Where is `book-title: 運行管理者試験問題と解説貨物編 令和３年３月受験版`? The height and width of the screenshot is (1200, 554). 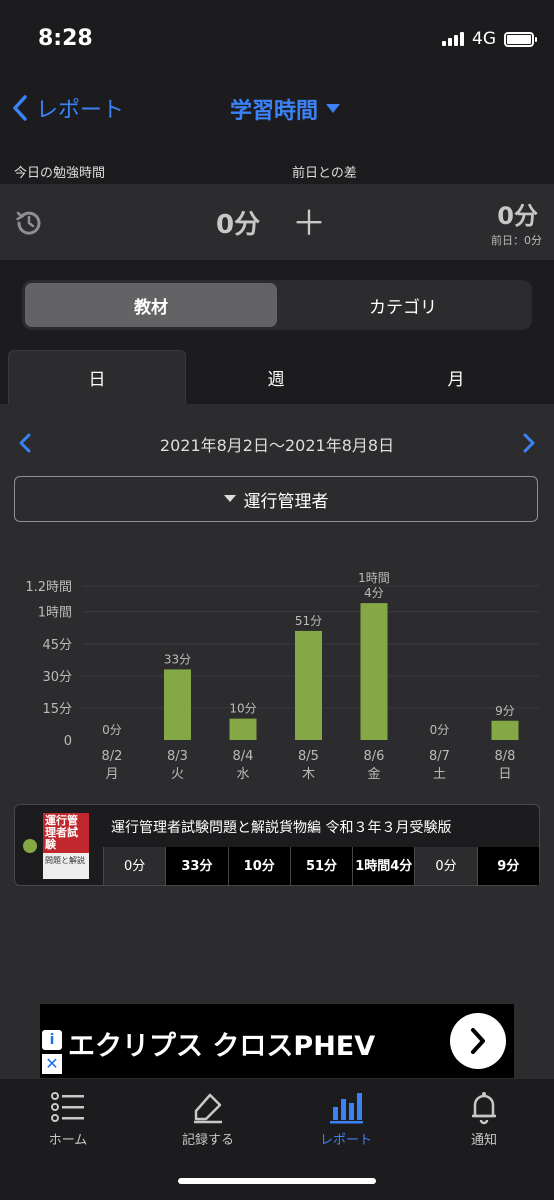
book-title: 運行管理者試験問題と解説貨物編 令和３年３月受験版 is located at coordinates (281, 828).